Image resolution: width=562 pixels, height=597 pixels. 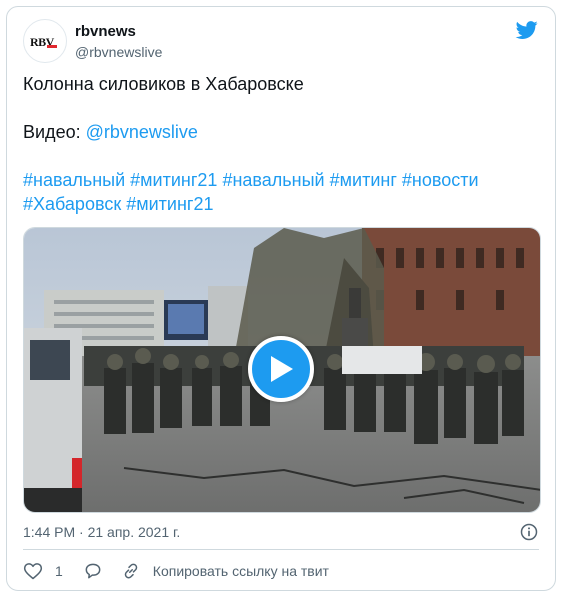 What do you see at coordinates (131, 571) in the screenshot?
I see `link-icon` at bounding box center [131, 571].